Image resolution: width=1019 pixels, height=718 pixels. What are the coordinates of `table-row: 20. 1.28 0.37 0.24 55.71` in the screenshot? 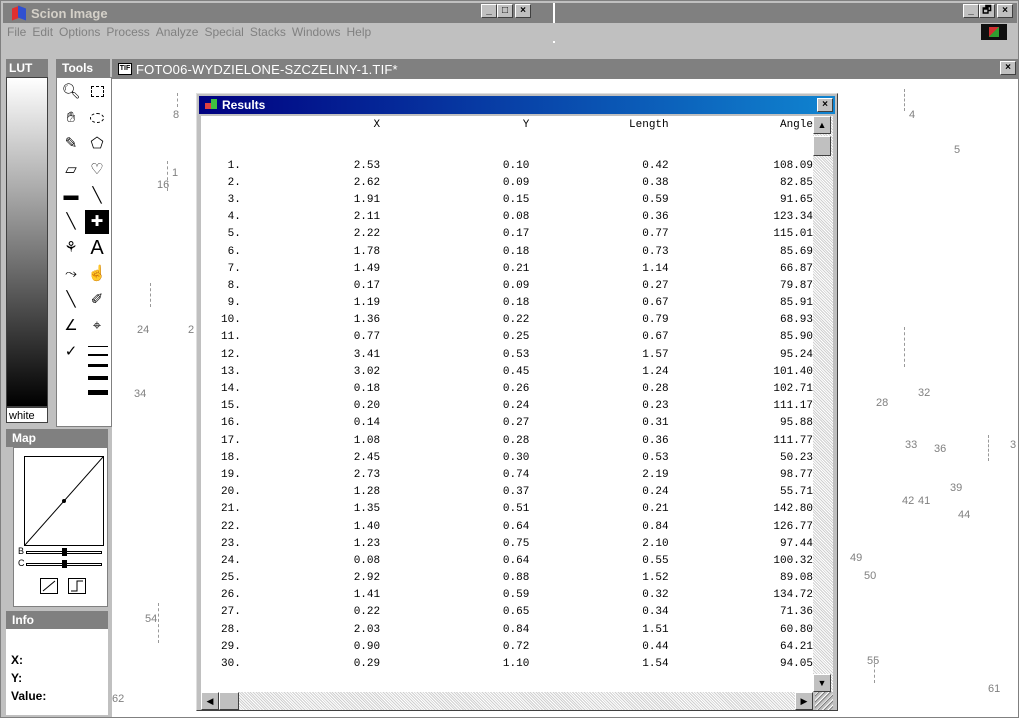 It's located at (507, 492).